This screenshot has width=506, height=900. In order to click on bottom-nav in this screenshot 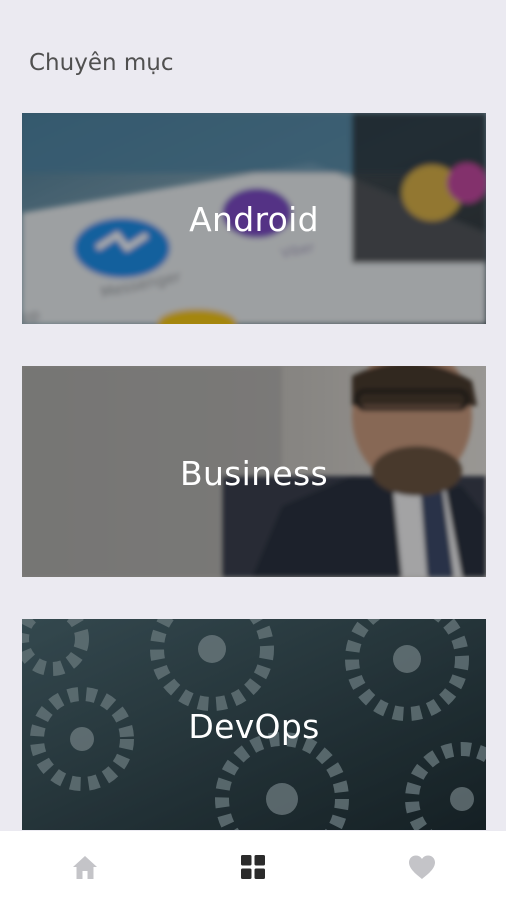, I will do `click(253, 865)`.